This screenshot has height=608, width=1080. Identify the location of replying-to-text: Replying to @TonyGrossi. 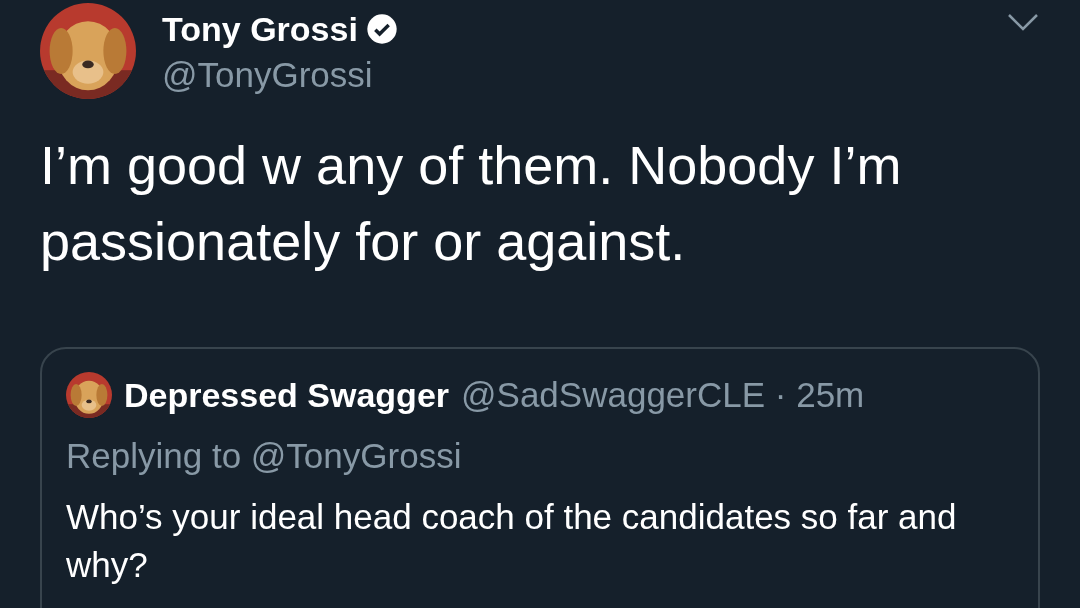
(264, 456).